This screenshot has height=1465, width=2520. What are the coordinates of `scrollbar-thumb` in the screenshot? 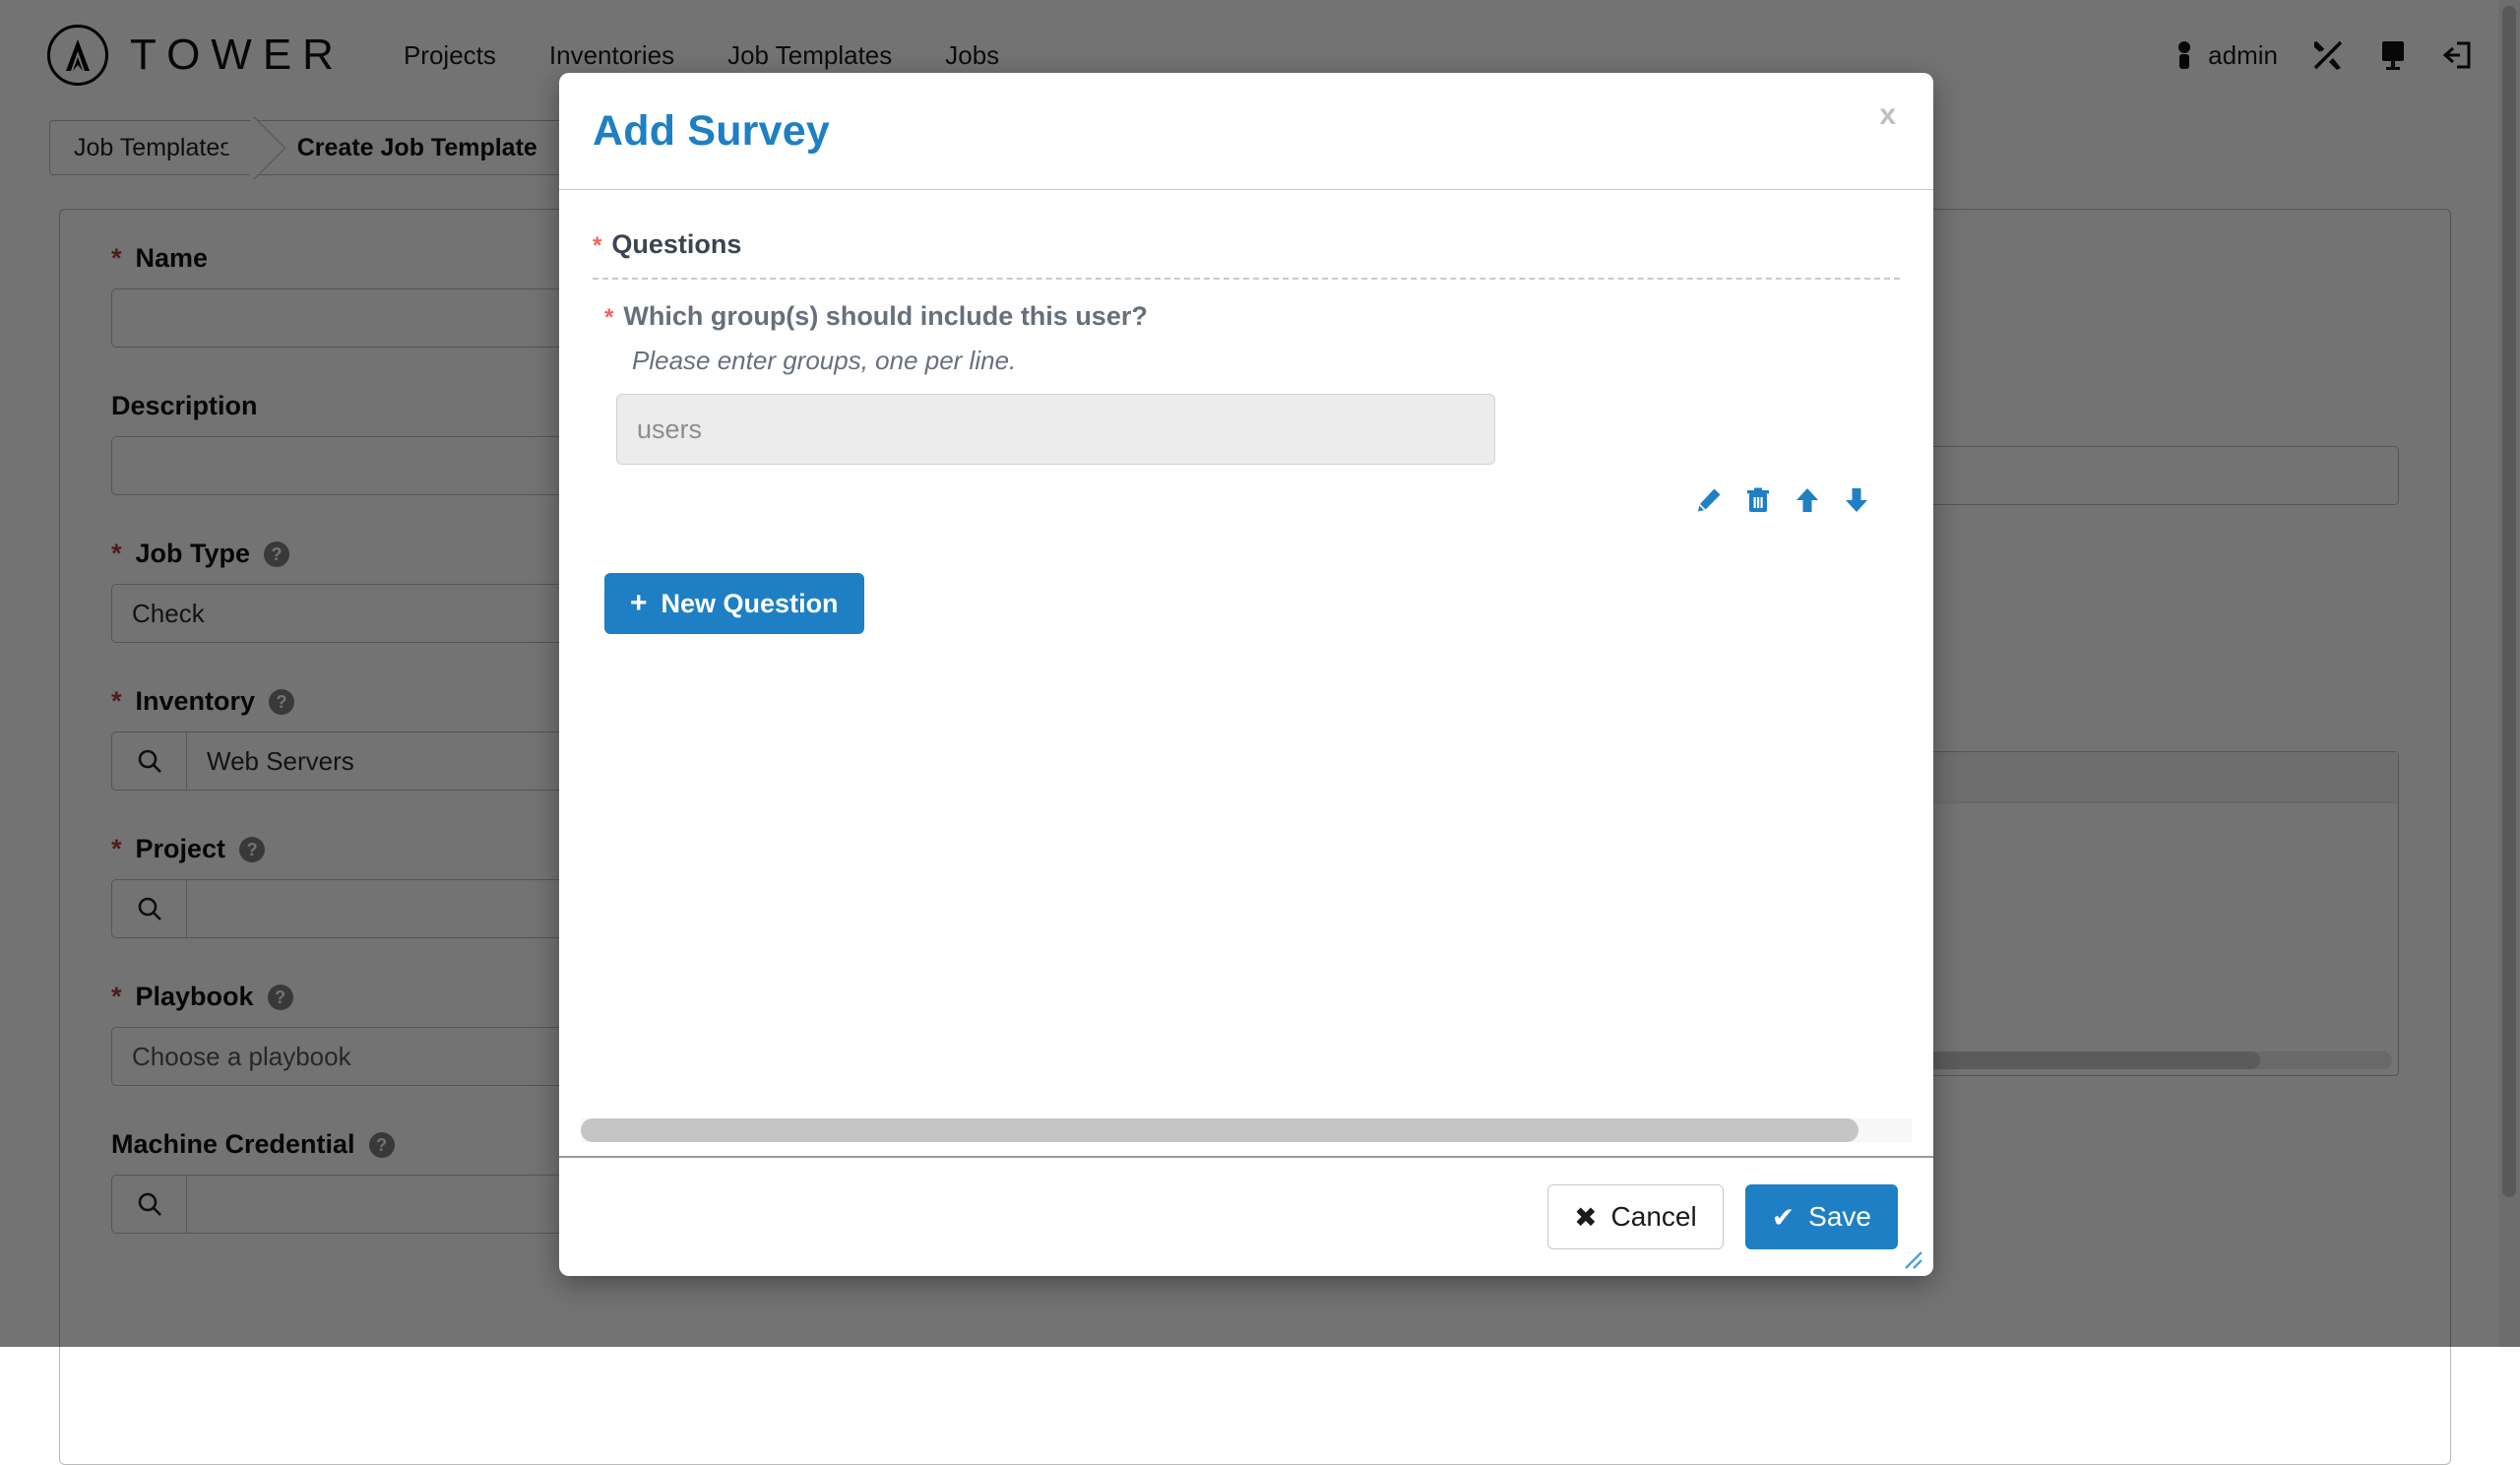 It's located at (1219, 1130).